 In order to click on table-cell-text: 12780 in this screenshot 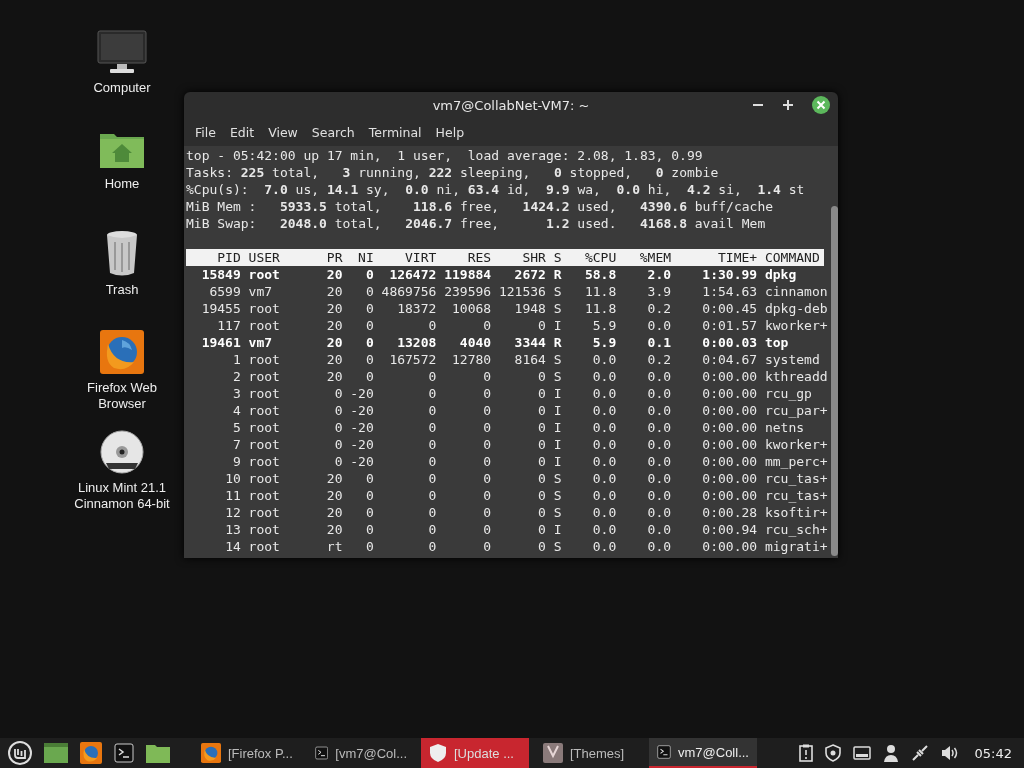, I will do `click(471, 359)`.